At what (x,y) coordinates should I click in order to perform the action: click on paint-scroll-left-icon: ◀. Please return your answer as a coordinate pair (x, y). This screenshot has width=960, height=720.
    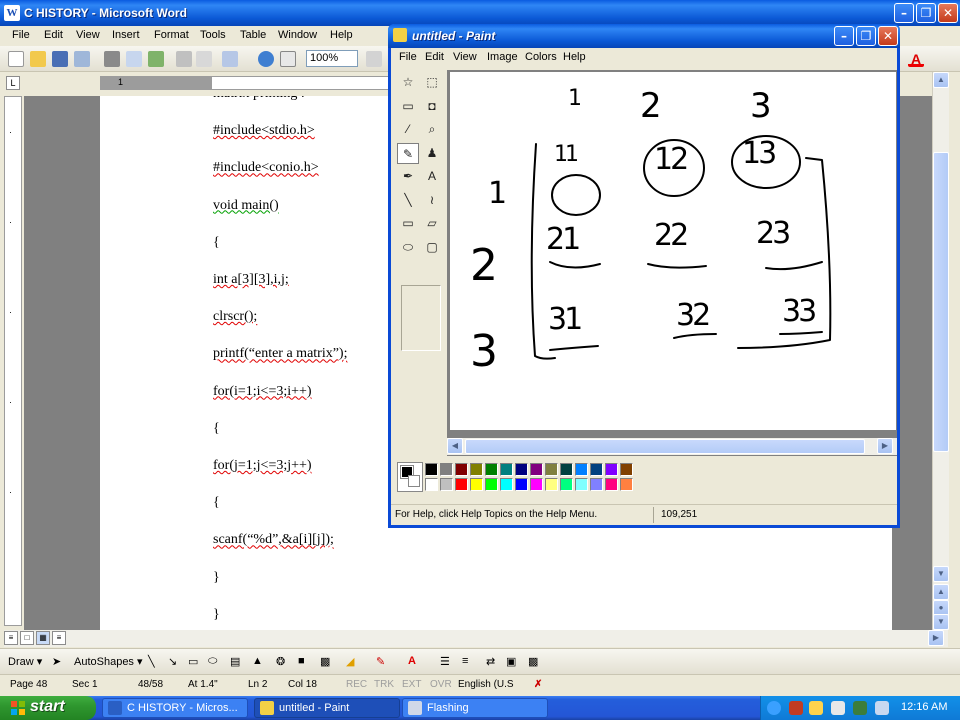
    Looking at the image, I should click on (455, 446).